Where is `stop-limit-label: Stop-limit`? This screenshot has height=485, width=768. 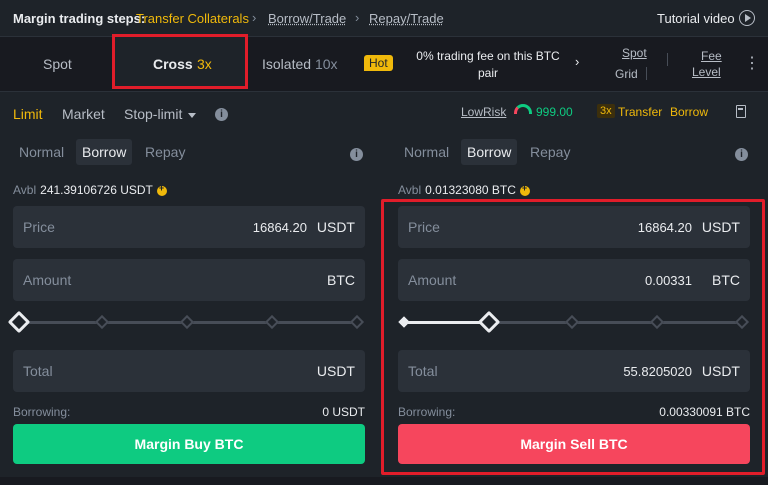
stop-limit-label: Stop-limit is located at coordinates (153, 114).